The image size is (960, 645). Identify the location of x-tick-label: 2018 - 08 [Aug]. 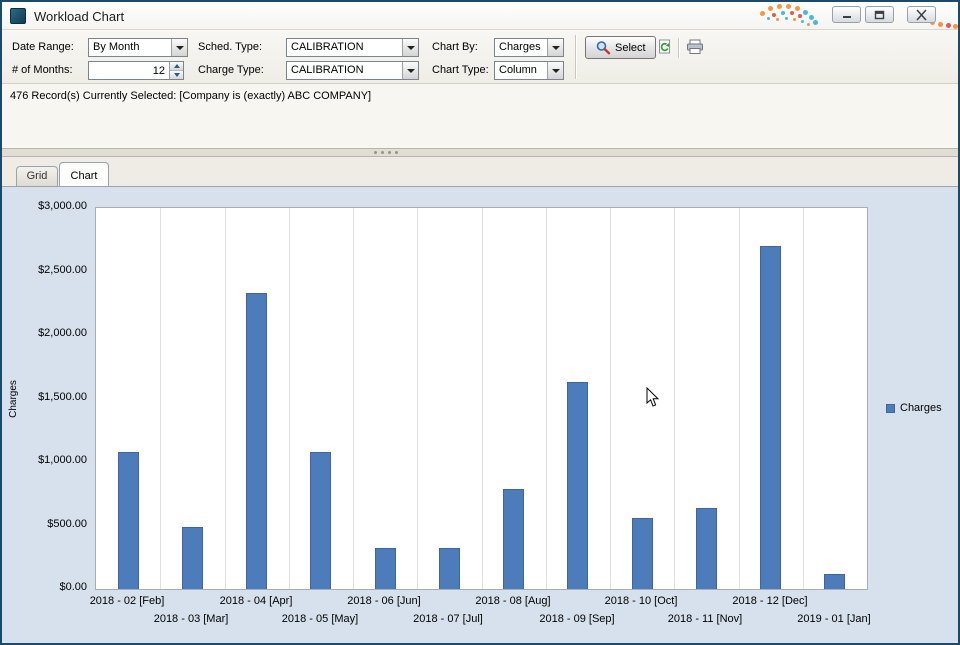
(513, 601).